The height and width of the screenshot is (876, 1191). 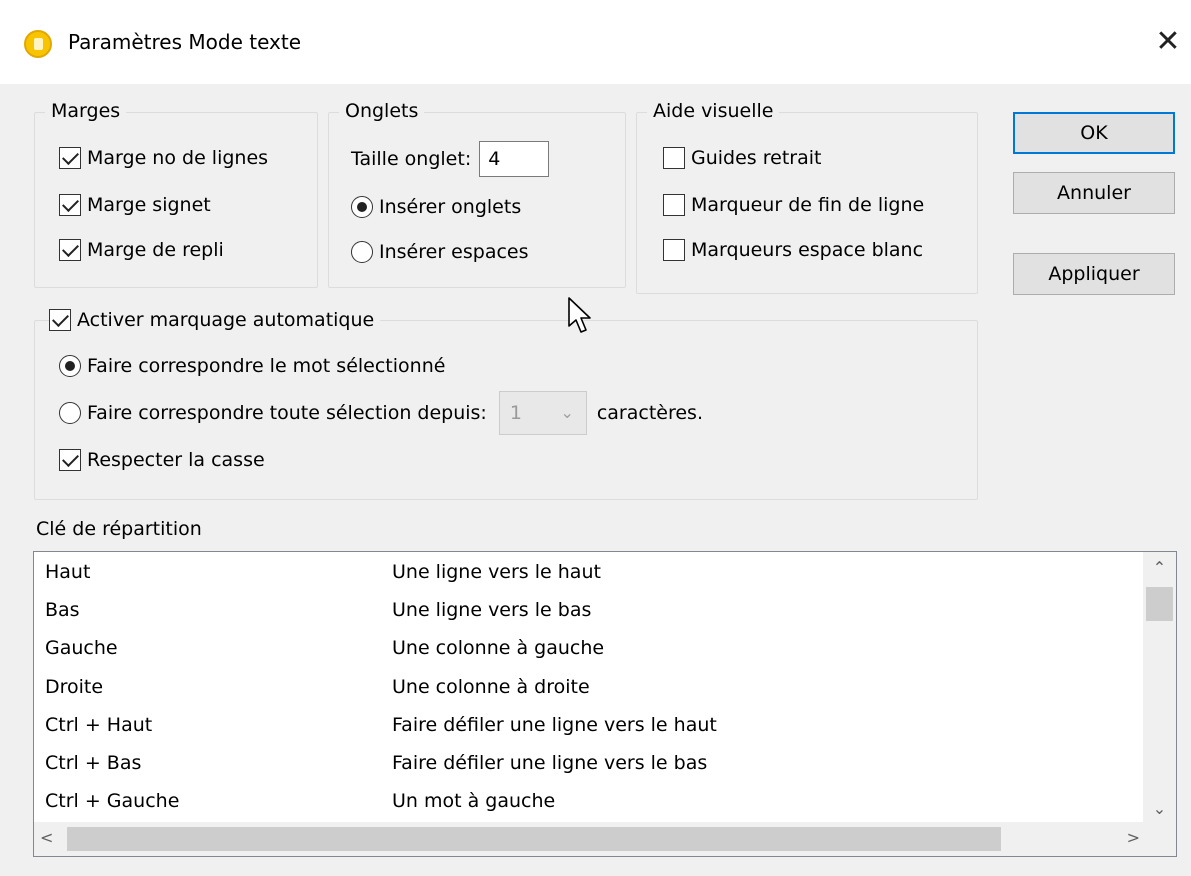 I want to click on apply-button: Appliquer, so click(x=1094, y=274).